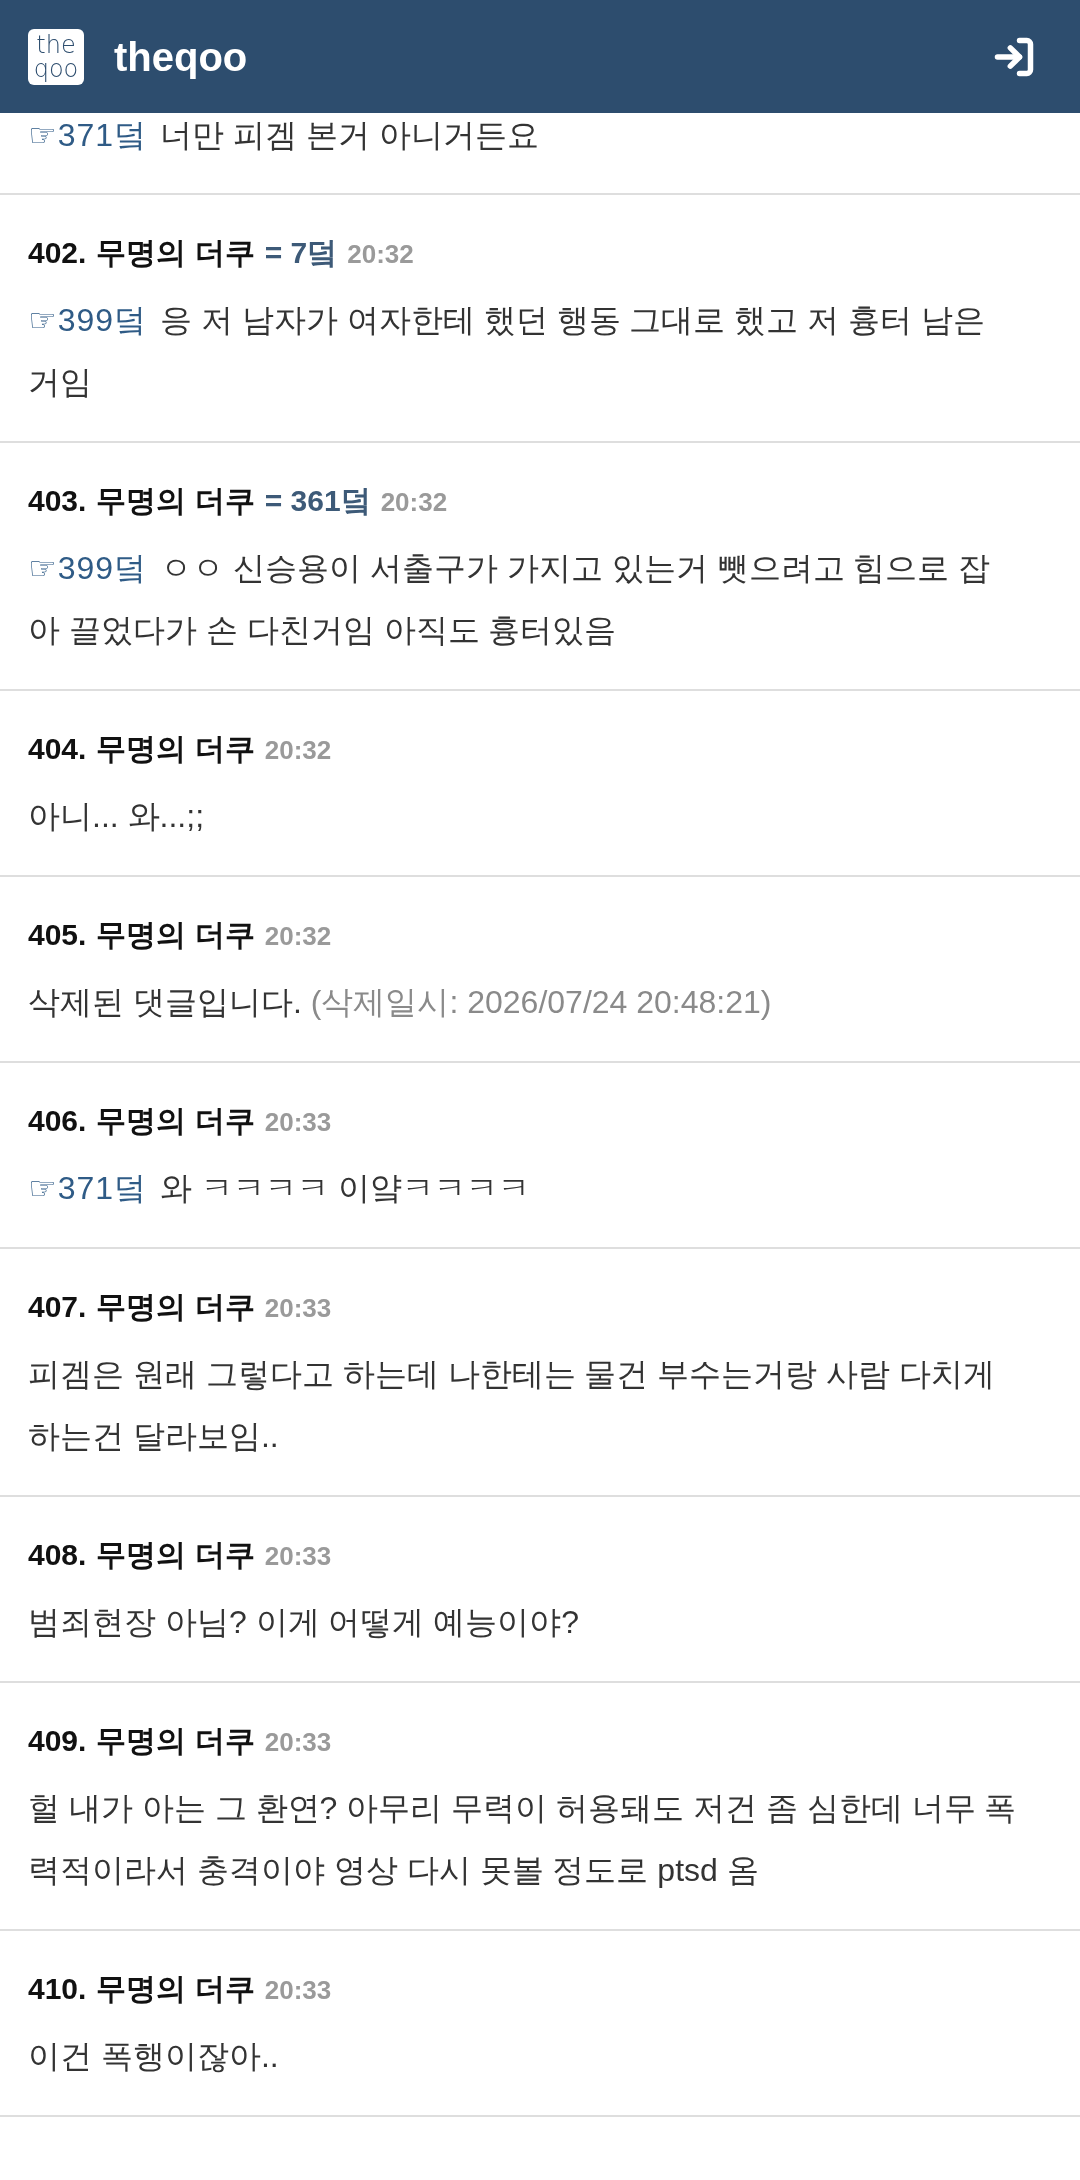 The image size is (1080, 2180). I want to click on comment-number: 404., so click(57, 749).